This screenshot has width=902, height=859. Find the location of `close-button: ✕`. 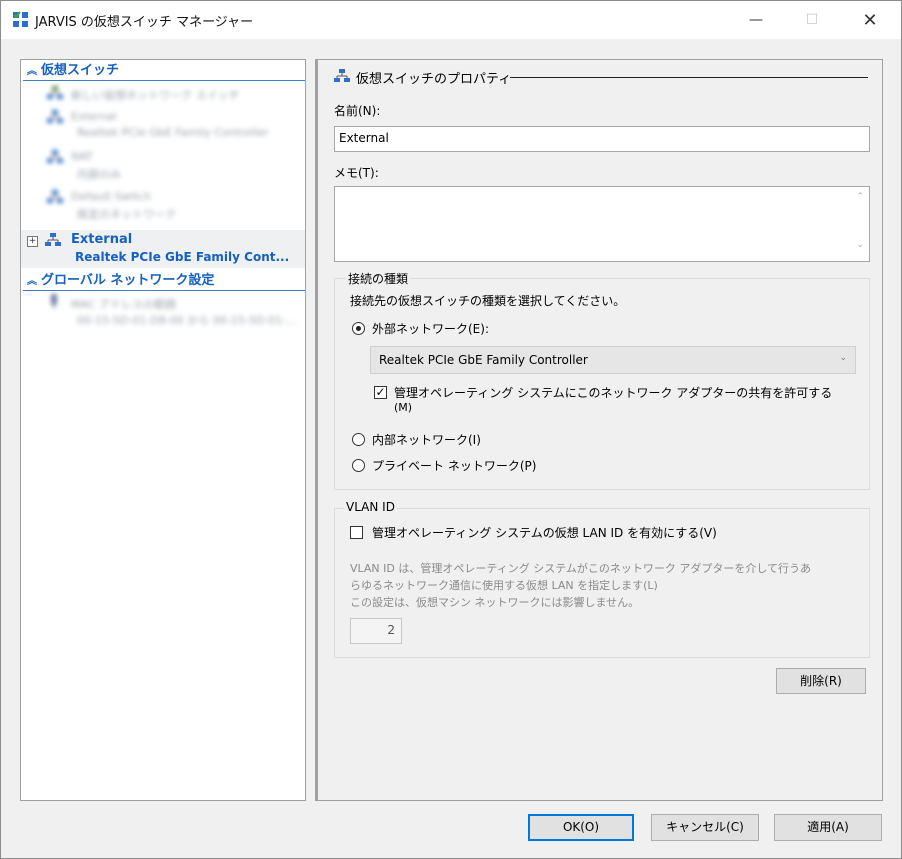

close-button: ✕ is located at coordinates (870, 20).